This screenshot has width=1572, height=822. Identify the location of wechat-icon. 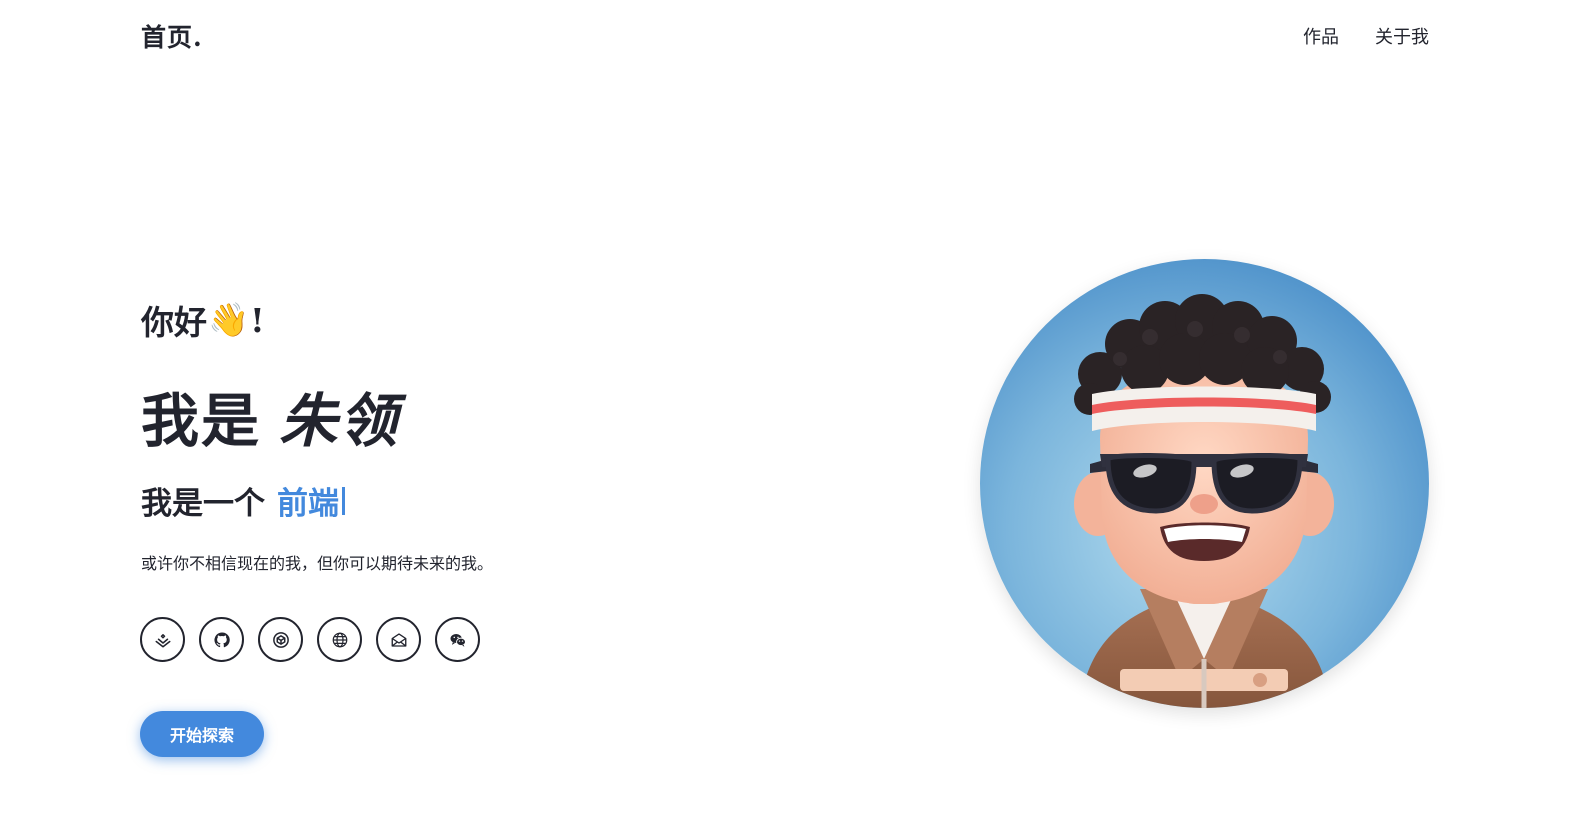
(458, 640).